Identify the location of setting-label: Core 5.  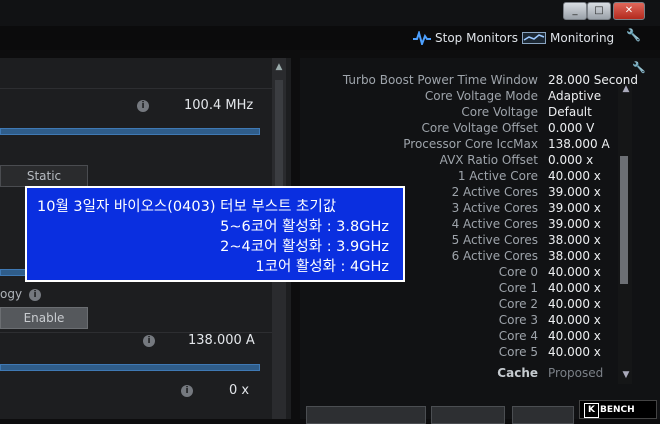
(518, 352).